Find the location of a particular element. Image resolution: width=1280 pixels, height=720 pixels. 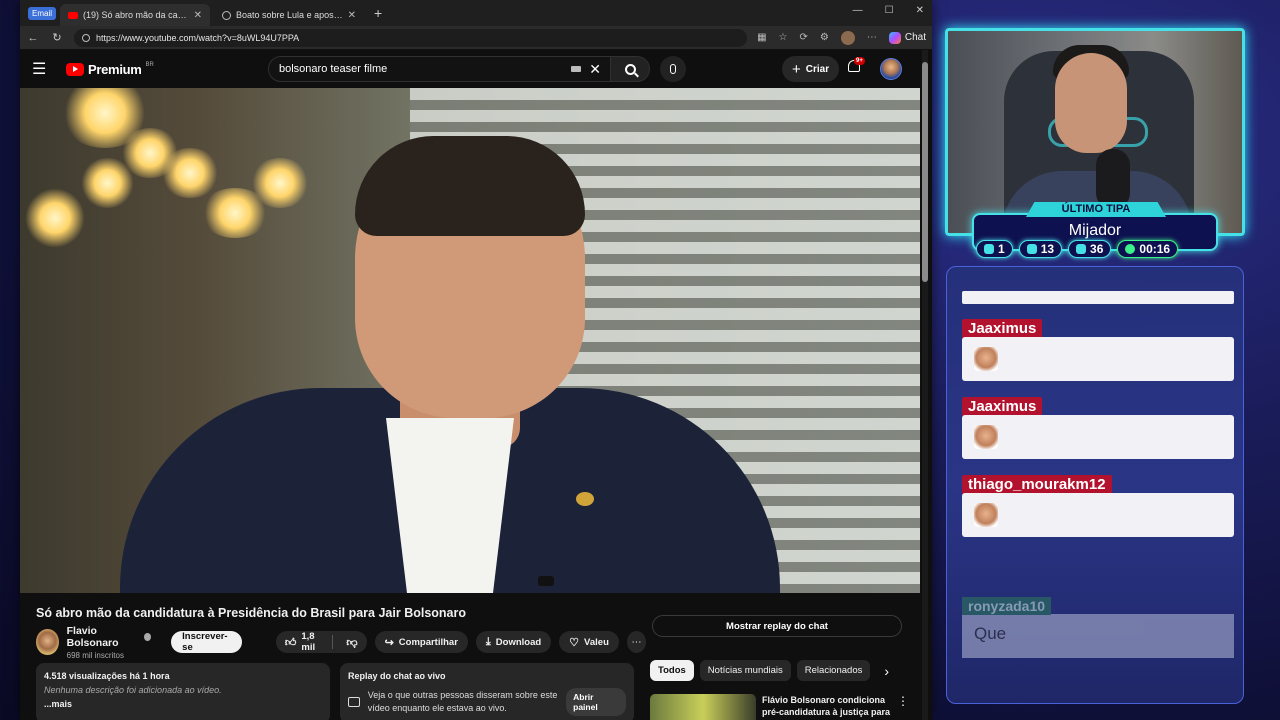

like-button: 👍︎ 1,8 mil is located at coordinates (301, 642).